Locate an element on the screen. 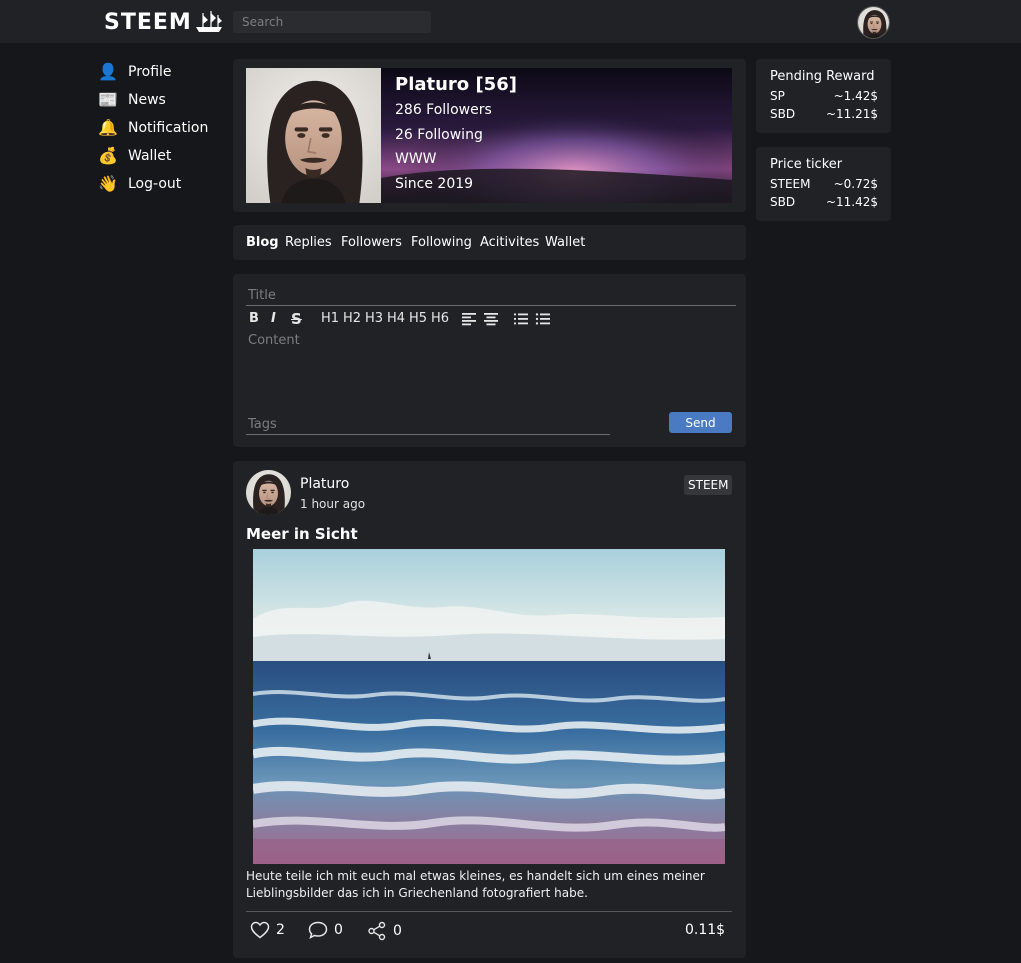 The image size is (1021, 963). post-payout: 0.11$ is located at coordinates (705, 930).